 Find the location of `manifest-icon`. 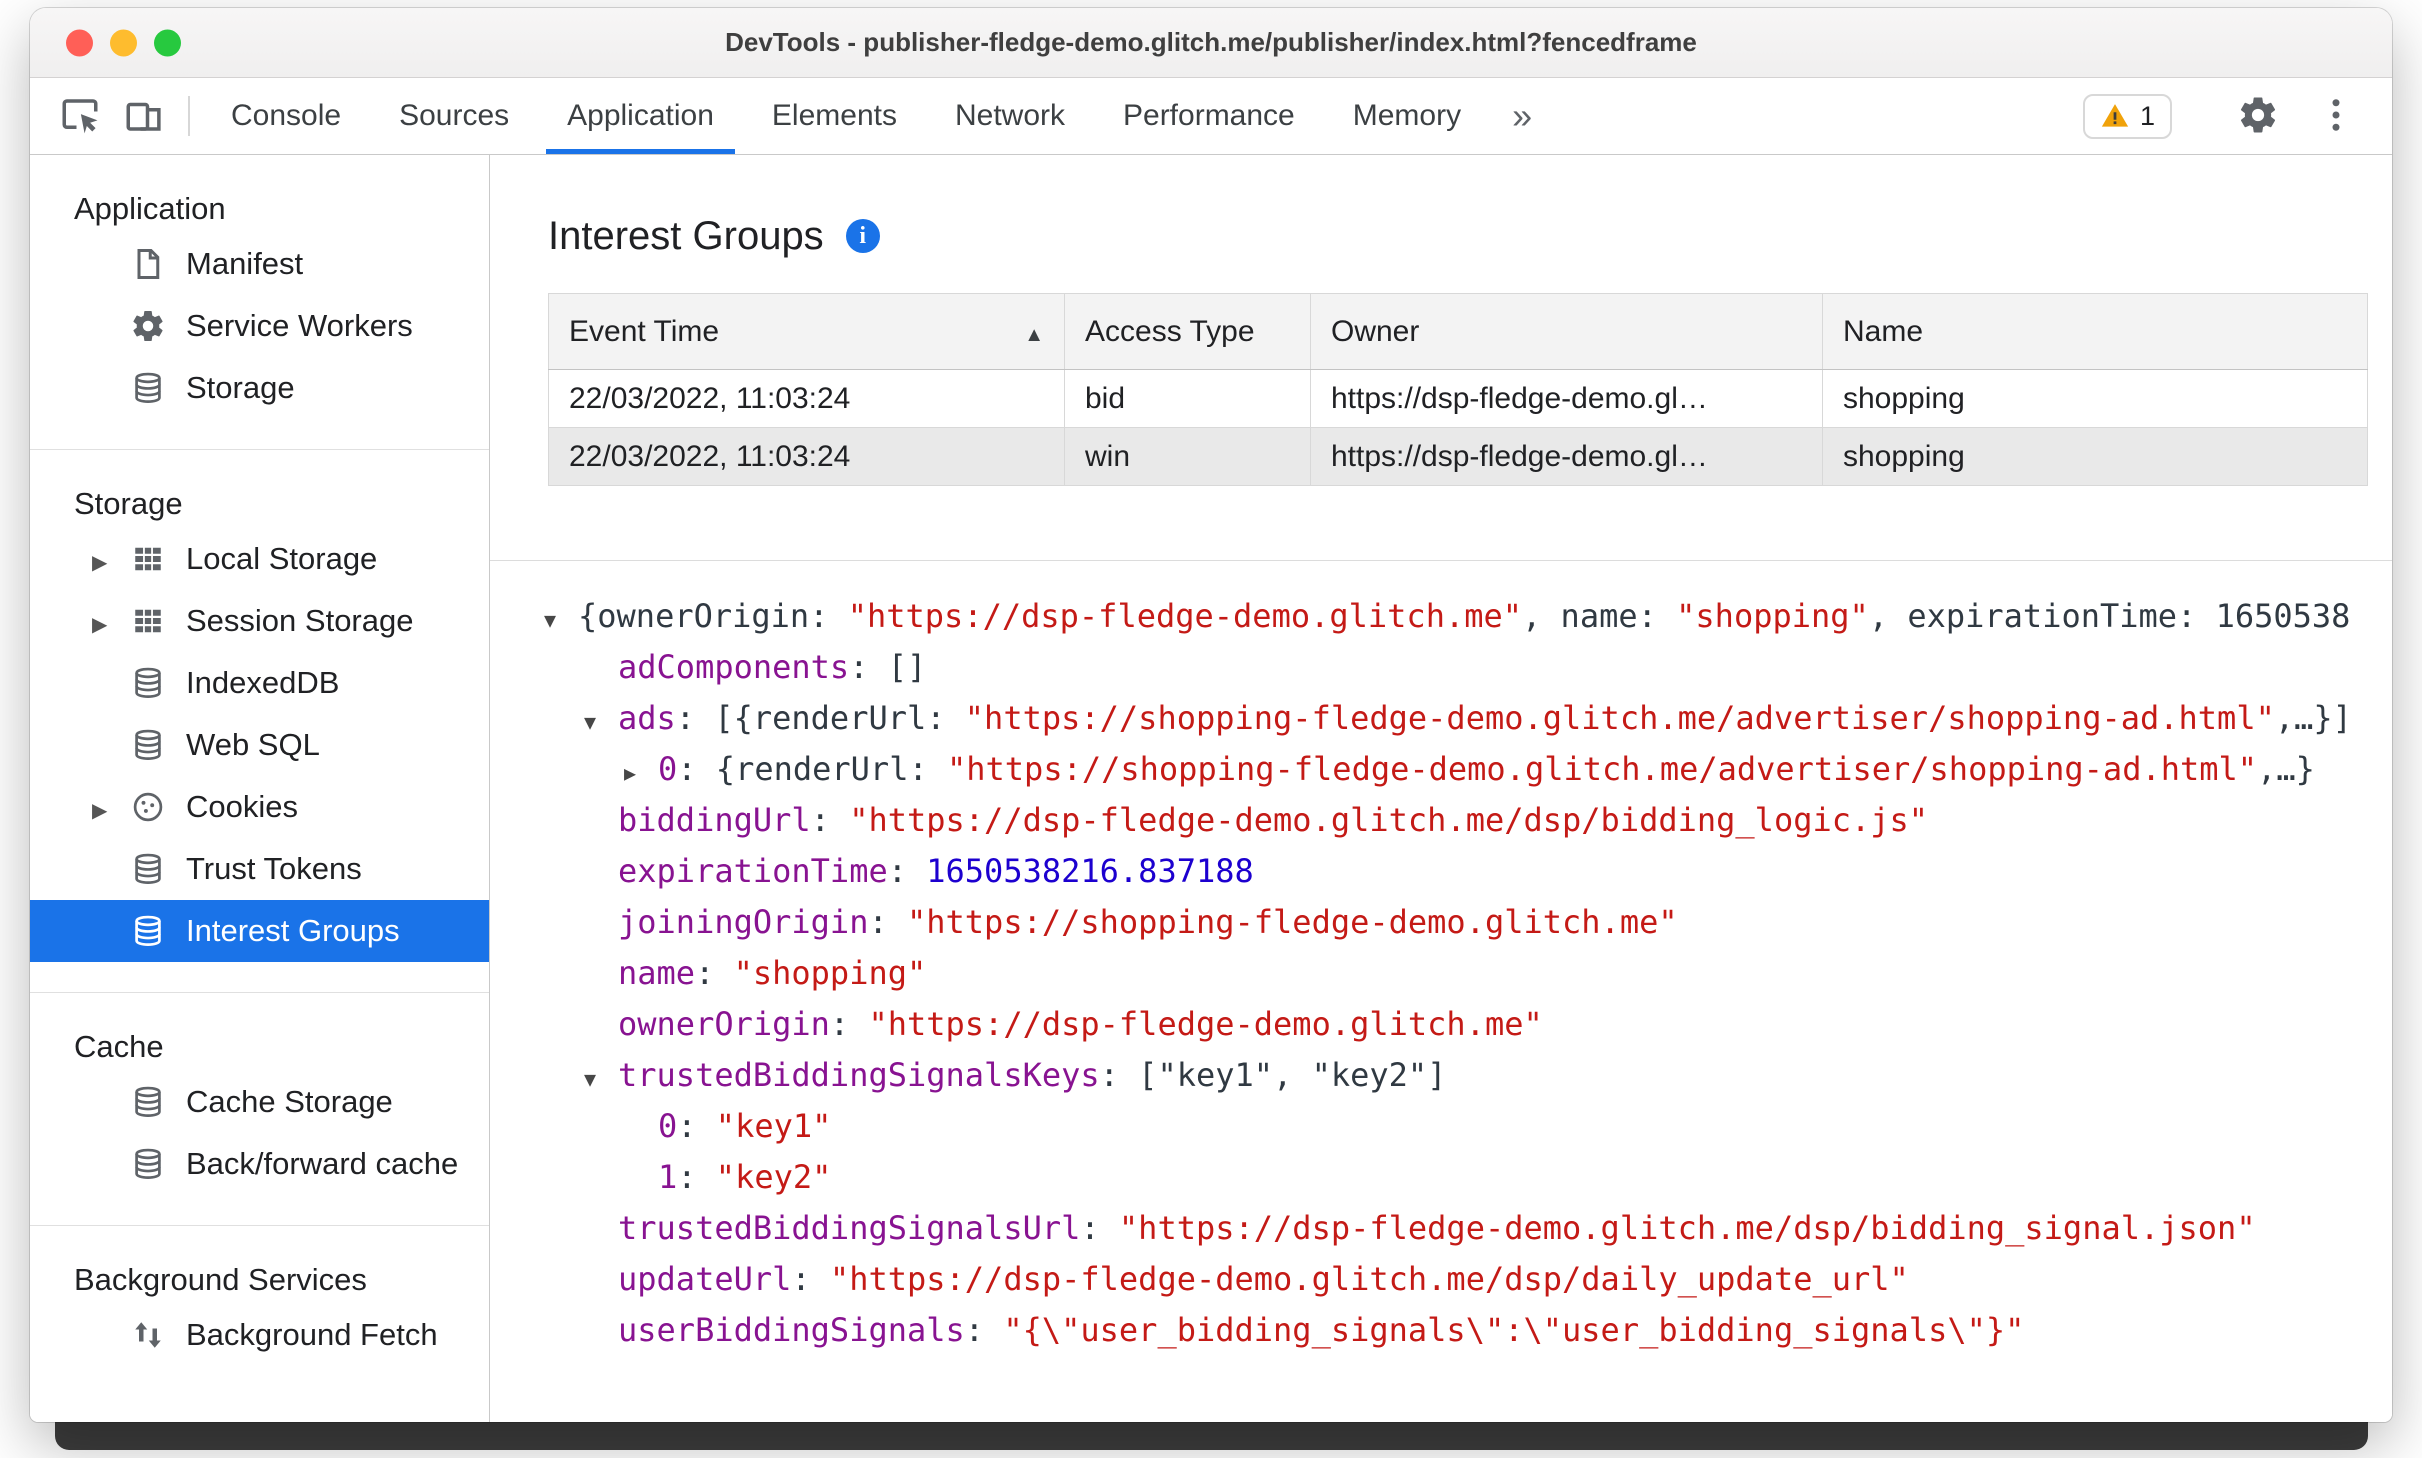

manifest-icon is located at coordinates (148, 264).